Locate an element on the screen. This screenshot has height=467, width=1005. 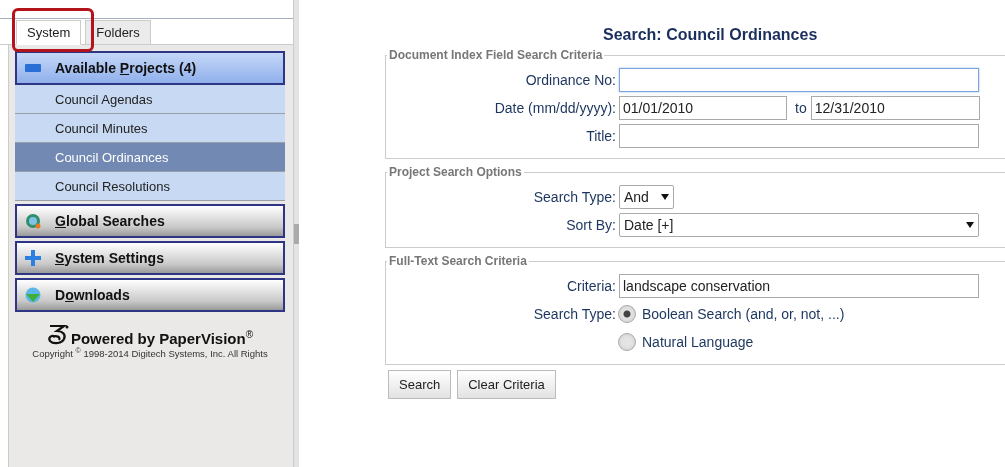
dropdown: Date [+] is located at coordinates (799, 225).